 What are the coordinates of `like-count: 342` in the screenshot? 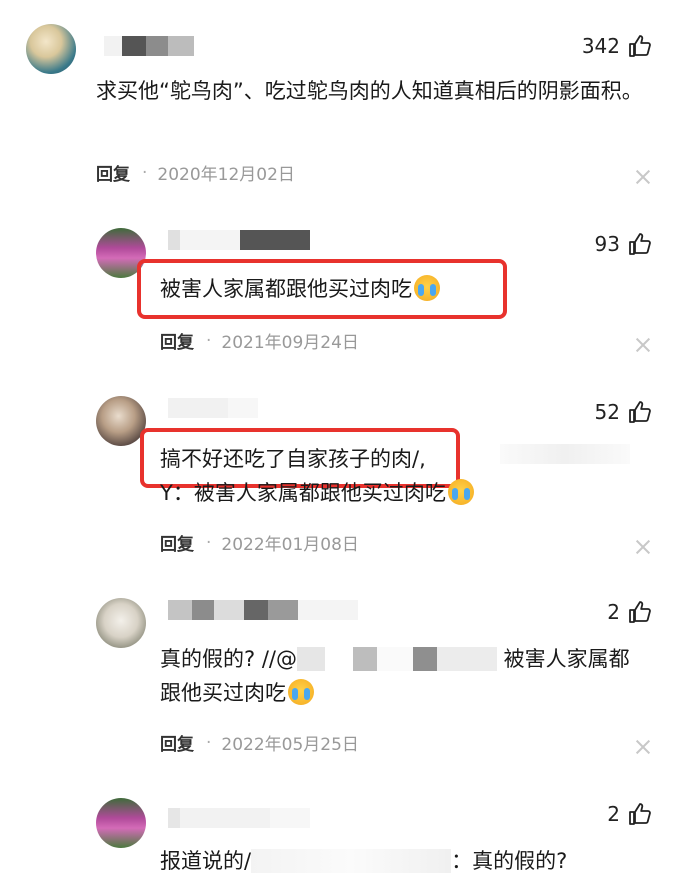 It's located at (600, 46).